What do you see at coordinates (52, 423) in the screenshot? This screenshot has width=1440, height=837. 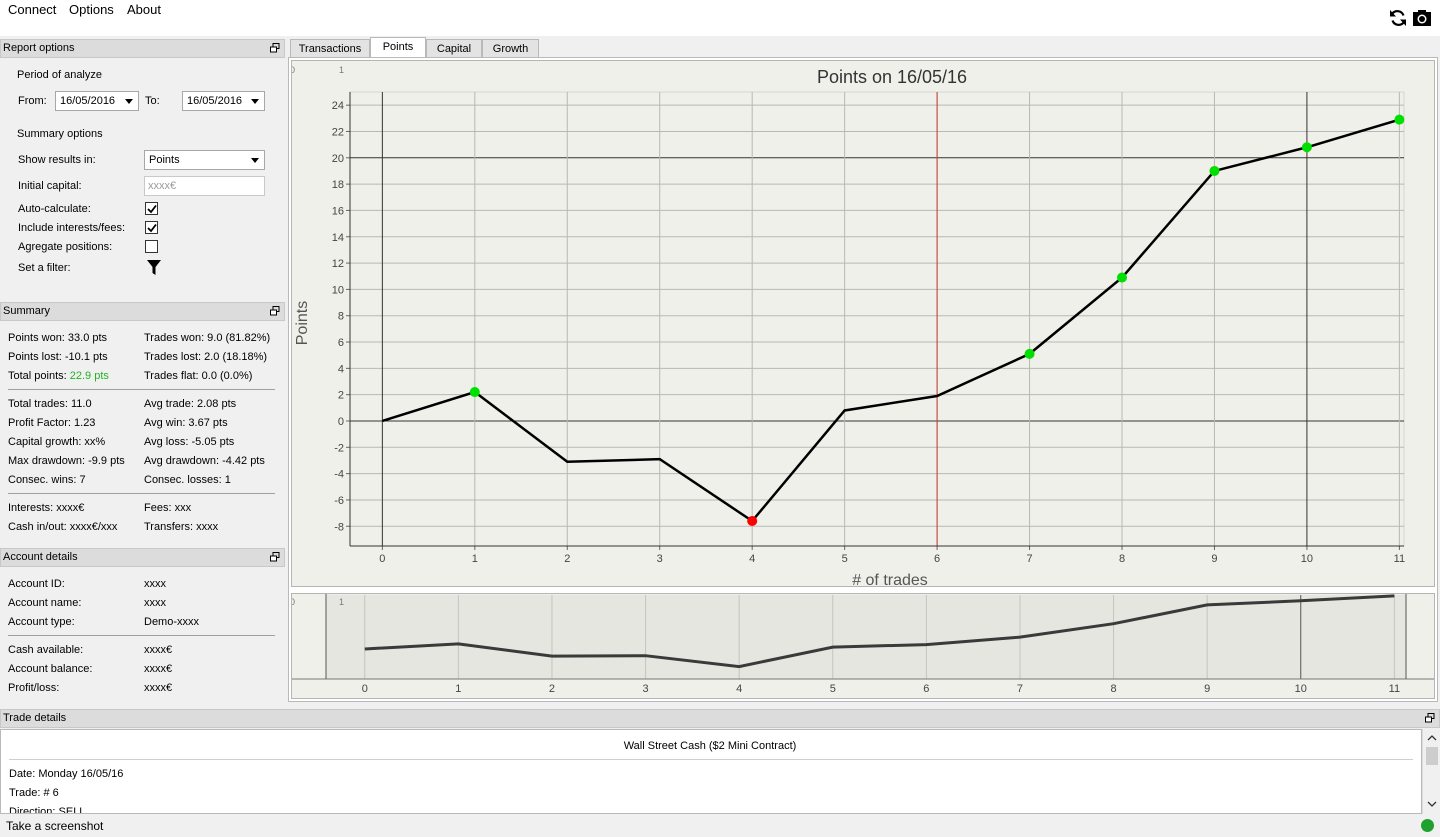 I see `profit-factor: Profit Factor: 1.23` at bounding box center [52, 423].